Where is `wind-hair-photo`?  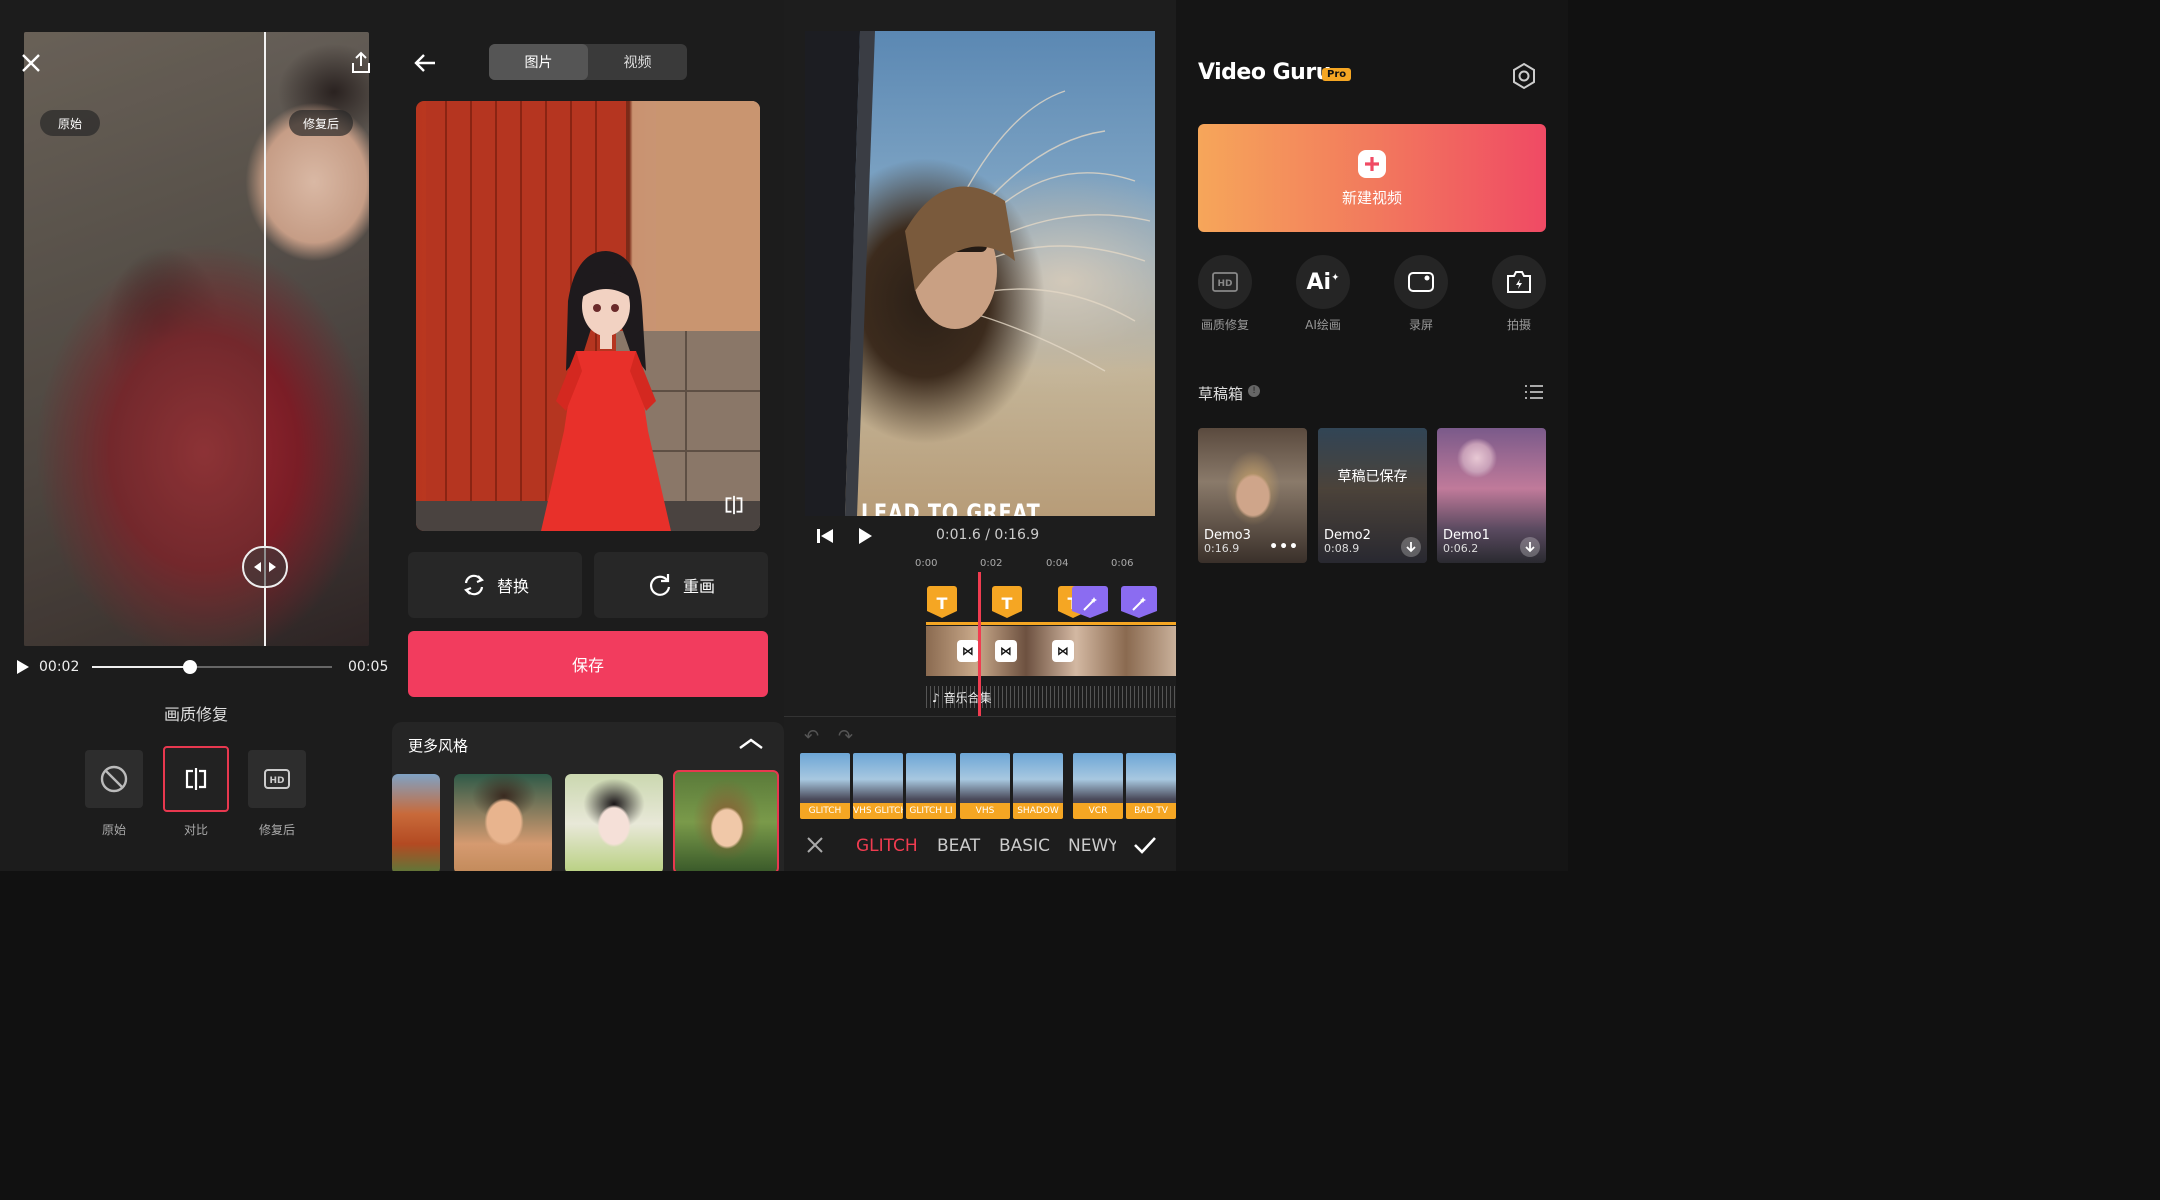 wind-hair-photo is located at coordinates (978, 273).